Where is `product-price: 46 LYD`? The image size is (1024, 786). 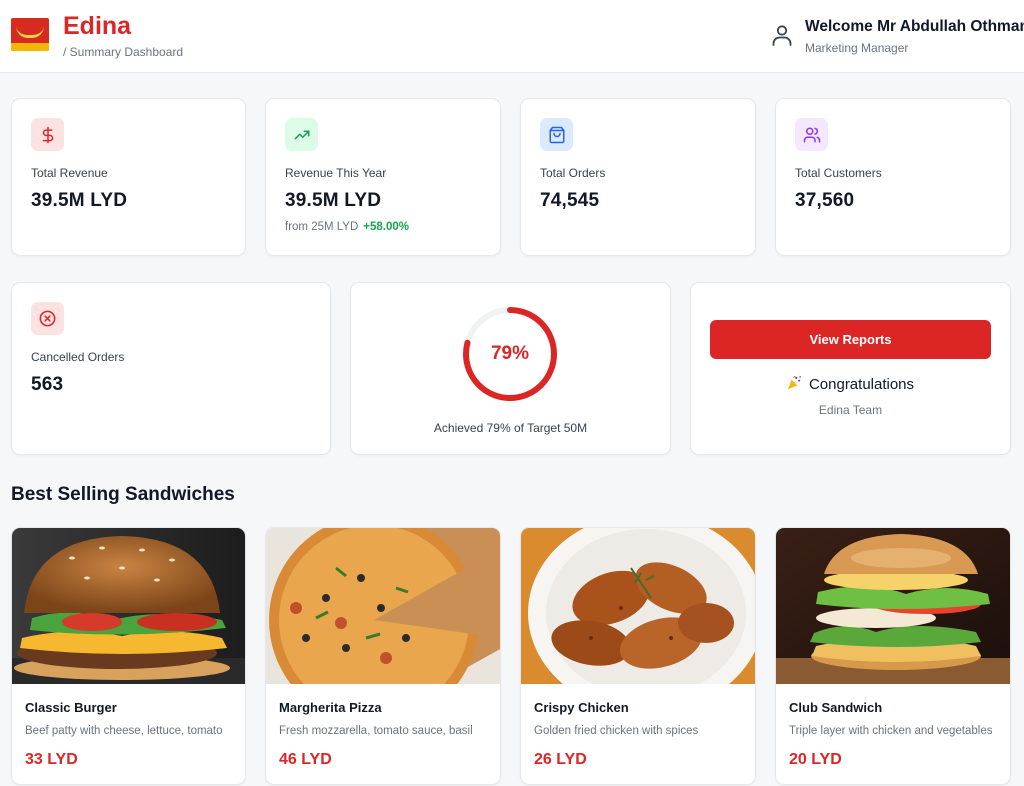
product-price: 46 LYD is located at coordinates (305, 759).